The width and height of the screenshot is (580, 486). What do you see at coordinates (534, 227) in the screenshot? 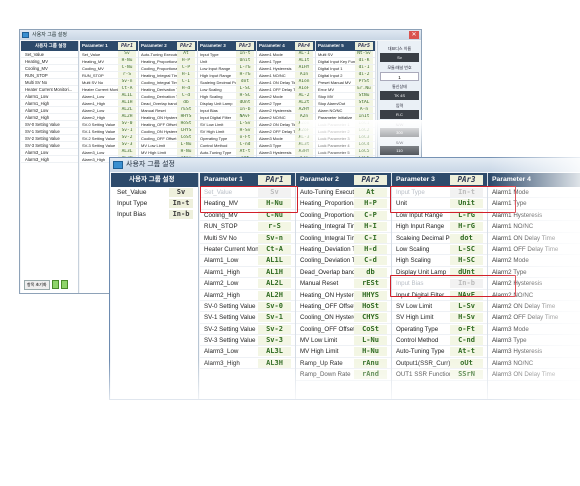
I see `parameter-row: Alarm1 NO/NC` at bounding box center [534, 227].